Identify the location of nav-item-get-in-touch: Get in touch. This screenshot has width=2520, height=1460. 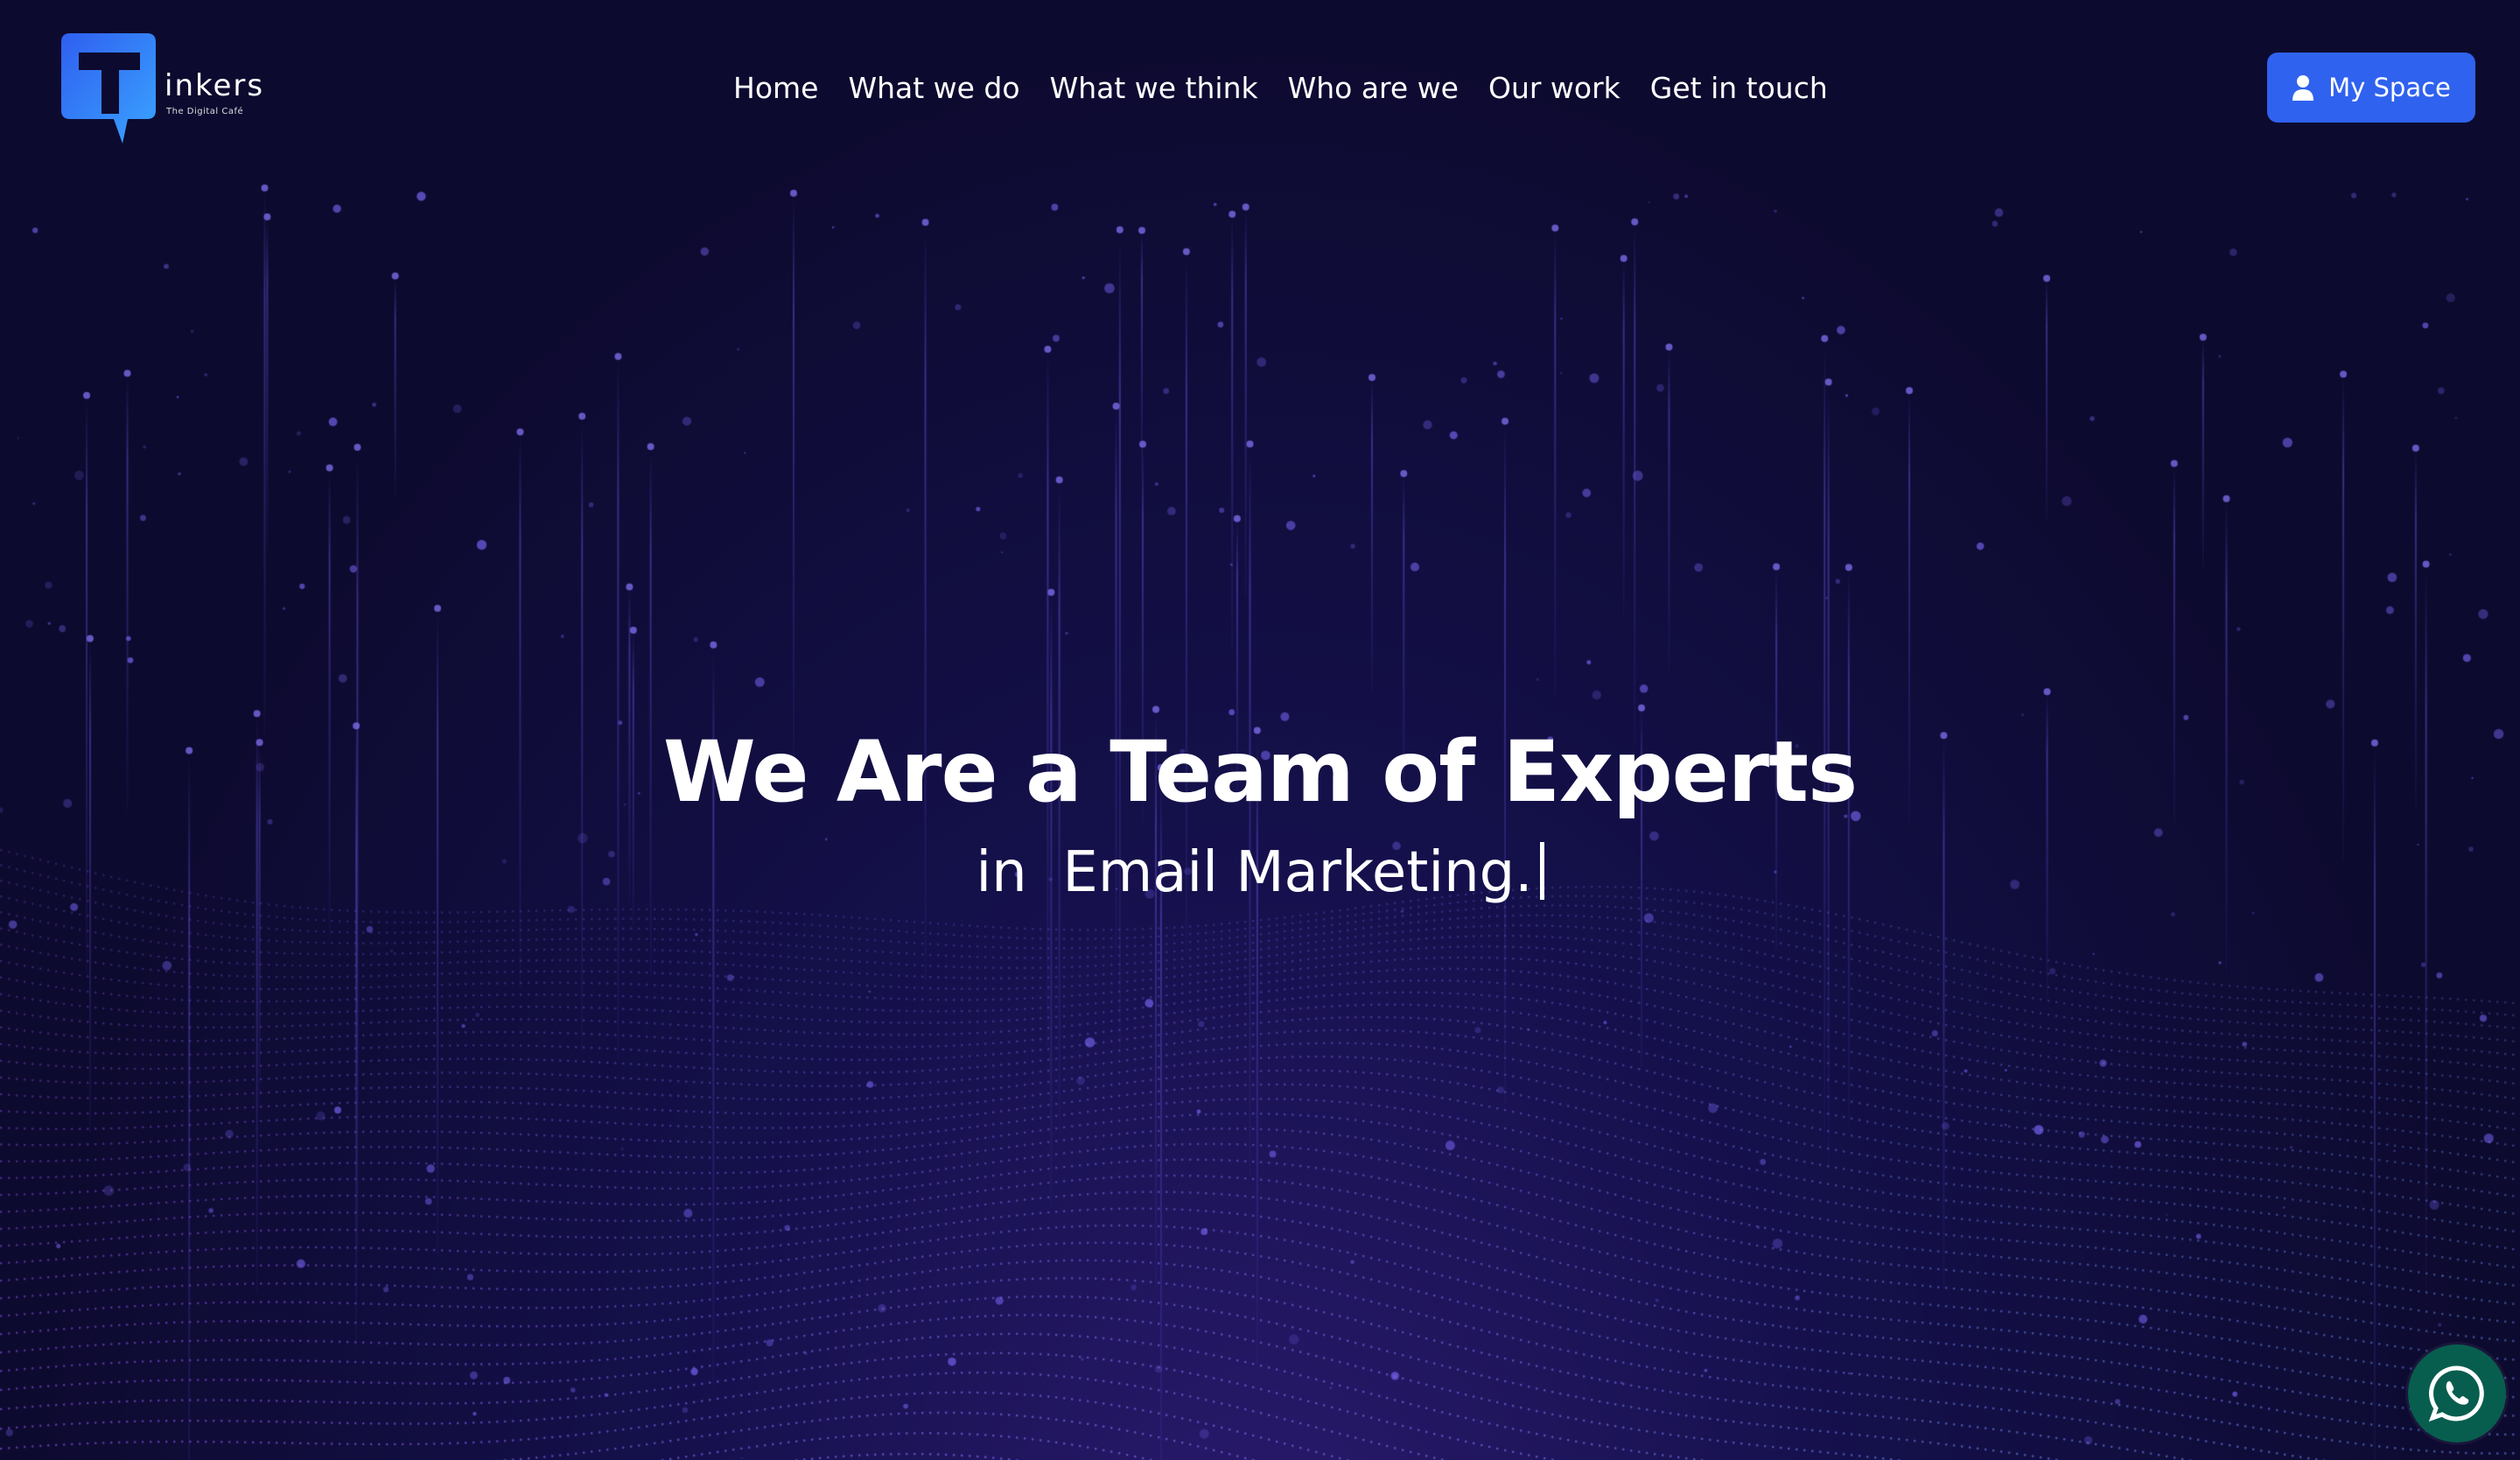
(1739, 88).